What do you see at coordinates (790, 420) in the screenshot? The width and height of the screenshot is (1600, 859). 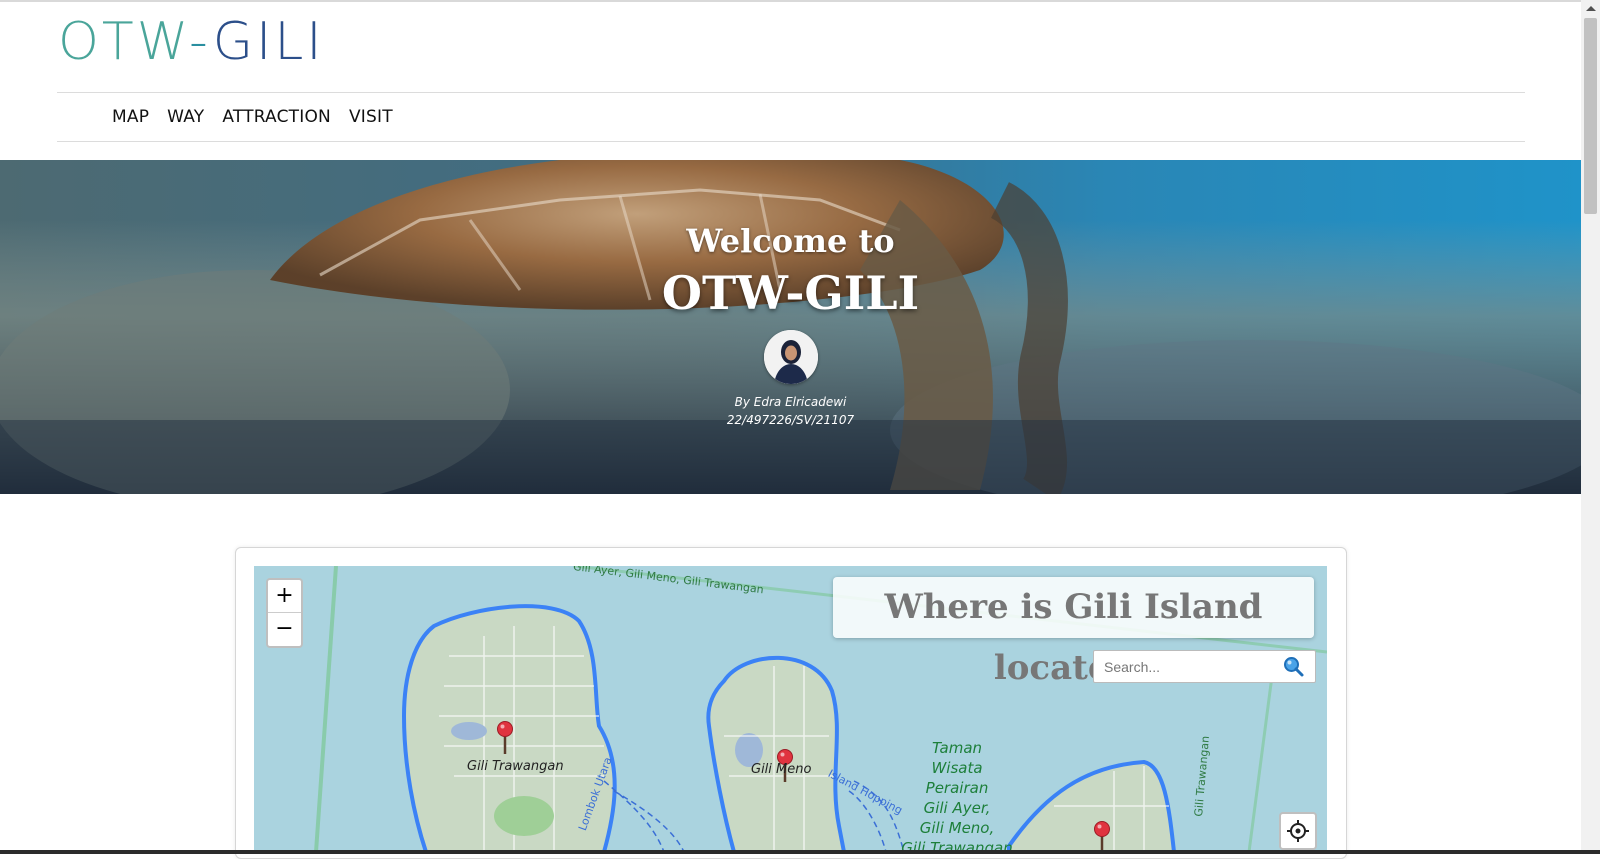 I see `hero-student-id: 22/497226/SV/21107` at bounding box center [790, 420].